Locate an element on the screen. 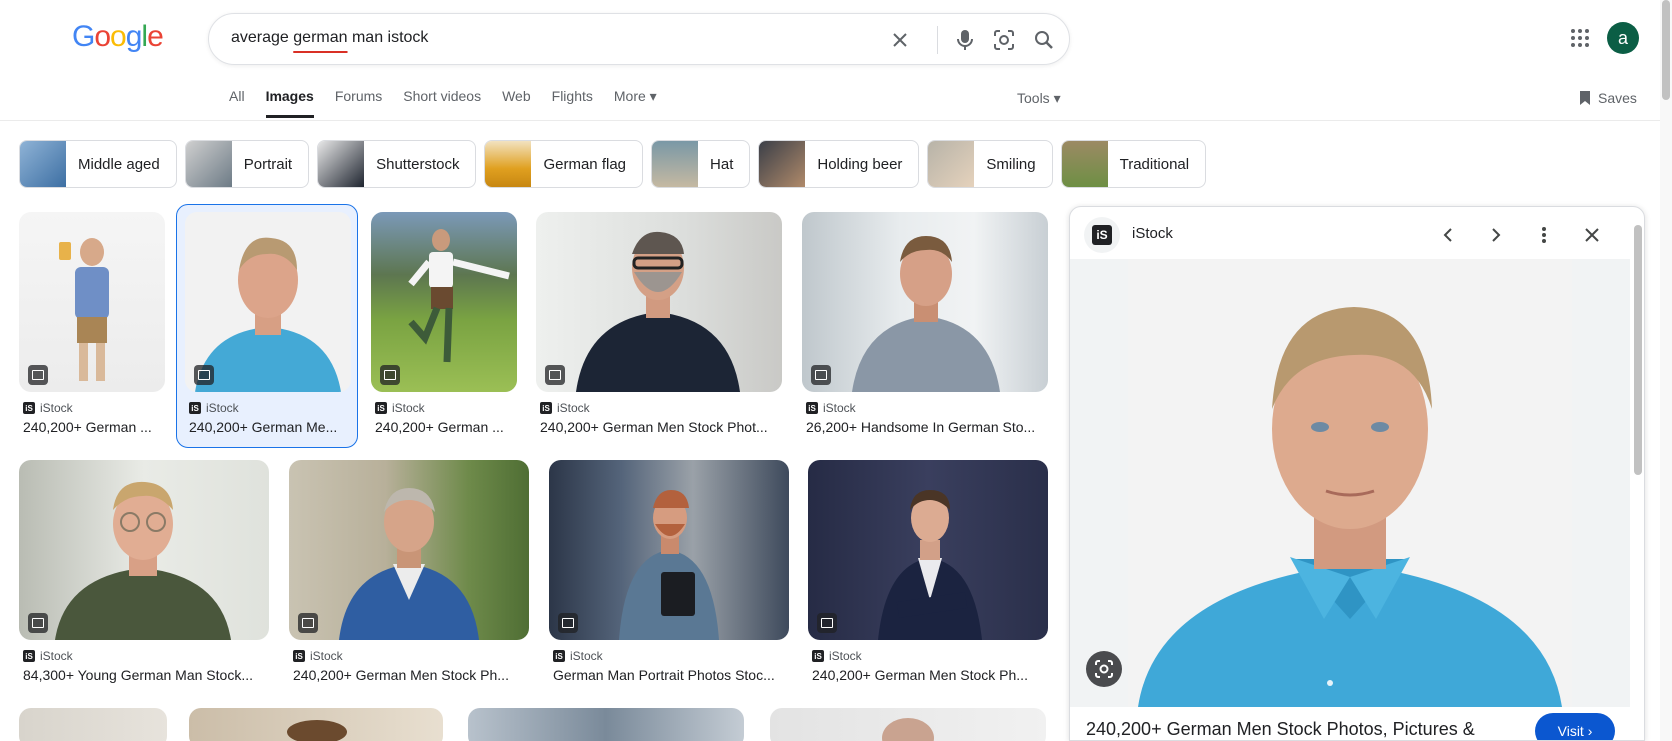 Image resolution: width=1672 pixels, height=741 pixels. chip-shutterstock: Shutterstock is located at coordinates (397, 164).